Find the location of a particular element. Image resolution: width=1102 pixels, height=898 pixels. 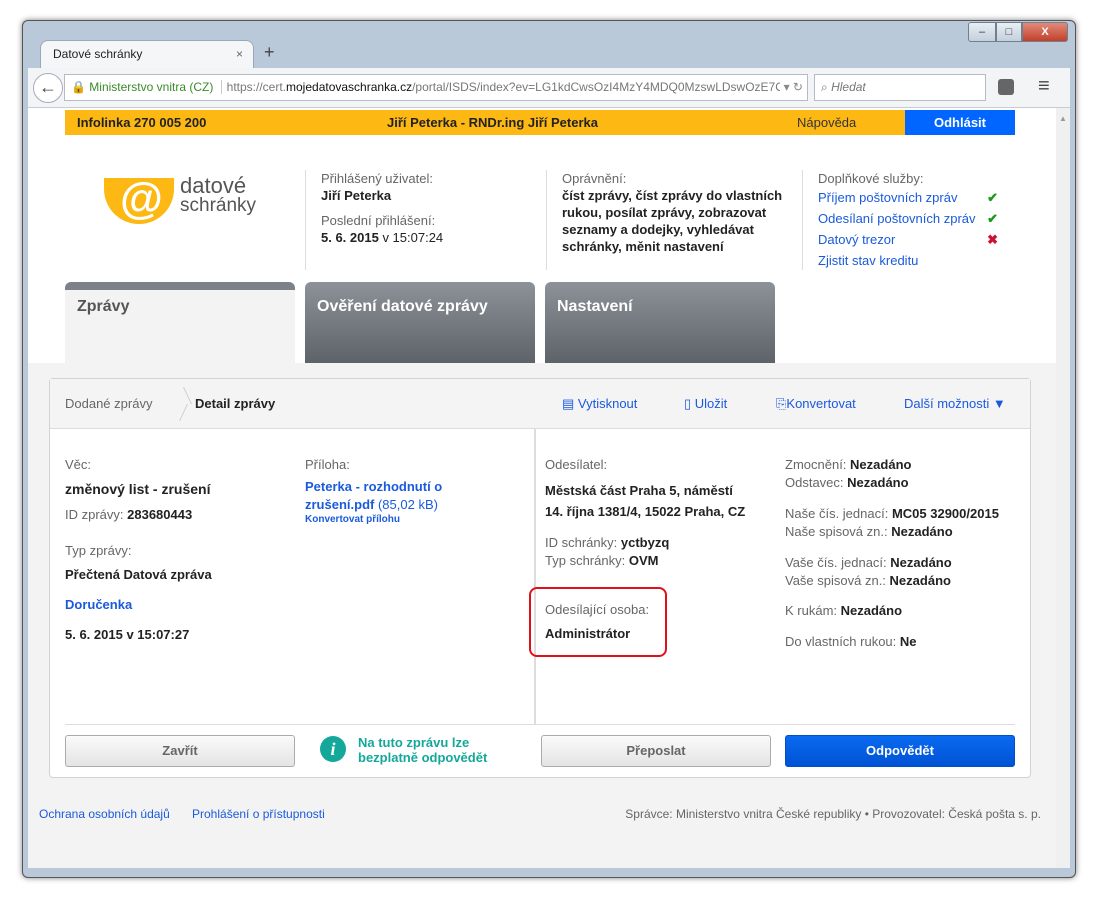

tab-title: Datové schránky is located at coordinates (98, 54).